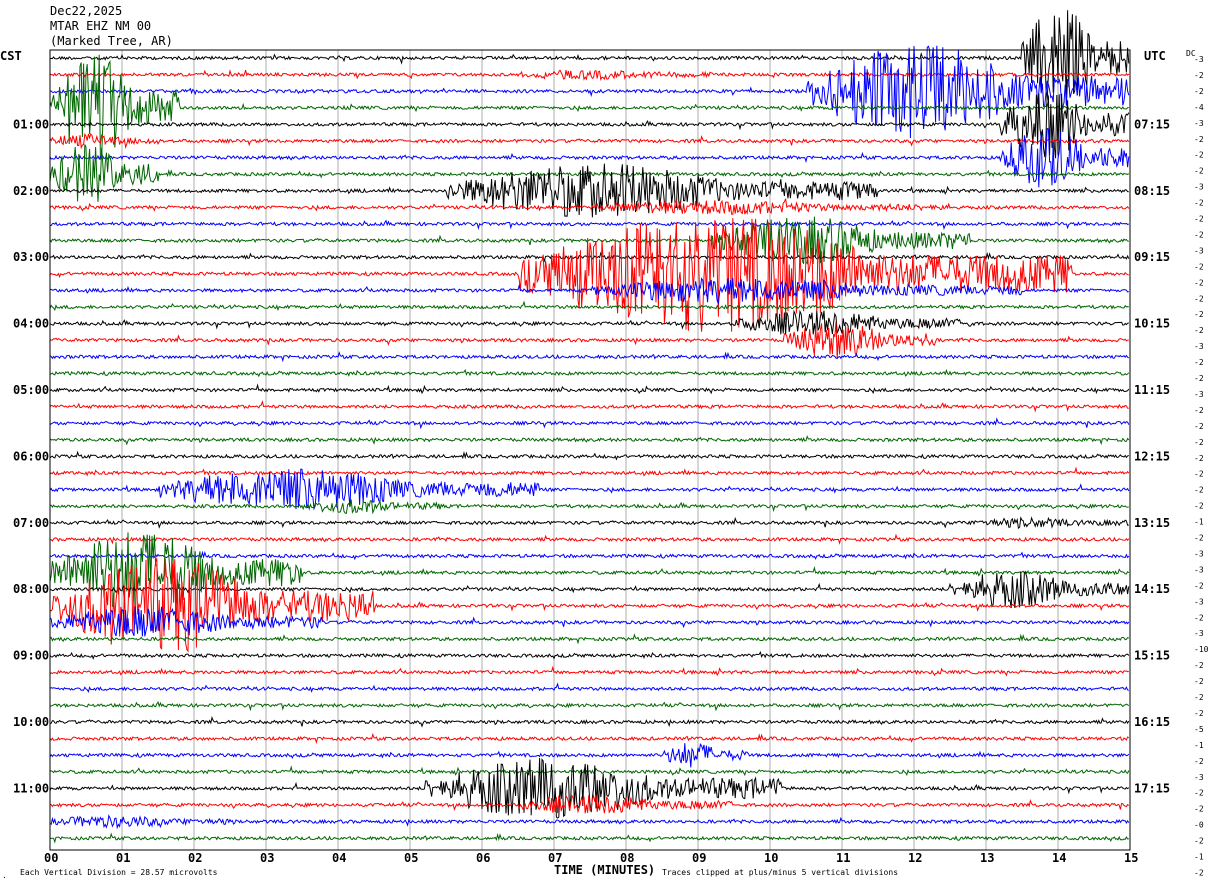  What do you see at coordinates (31, 124) in the screenshot?
I see `left-hour-label: 01:00` at bounding box center [31, 124].